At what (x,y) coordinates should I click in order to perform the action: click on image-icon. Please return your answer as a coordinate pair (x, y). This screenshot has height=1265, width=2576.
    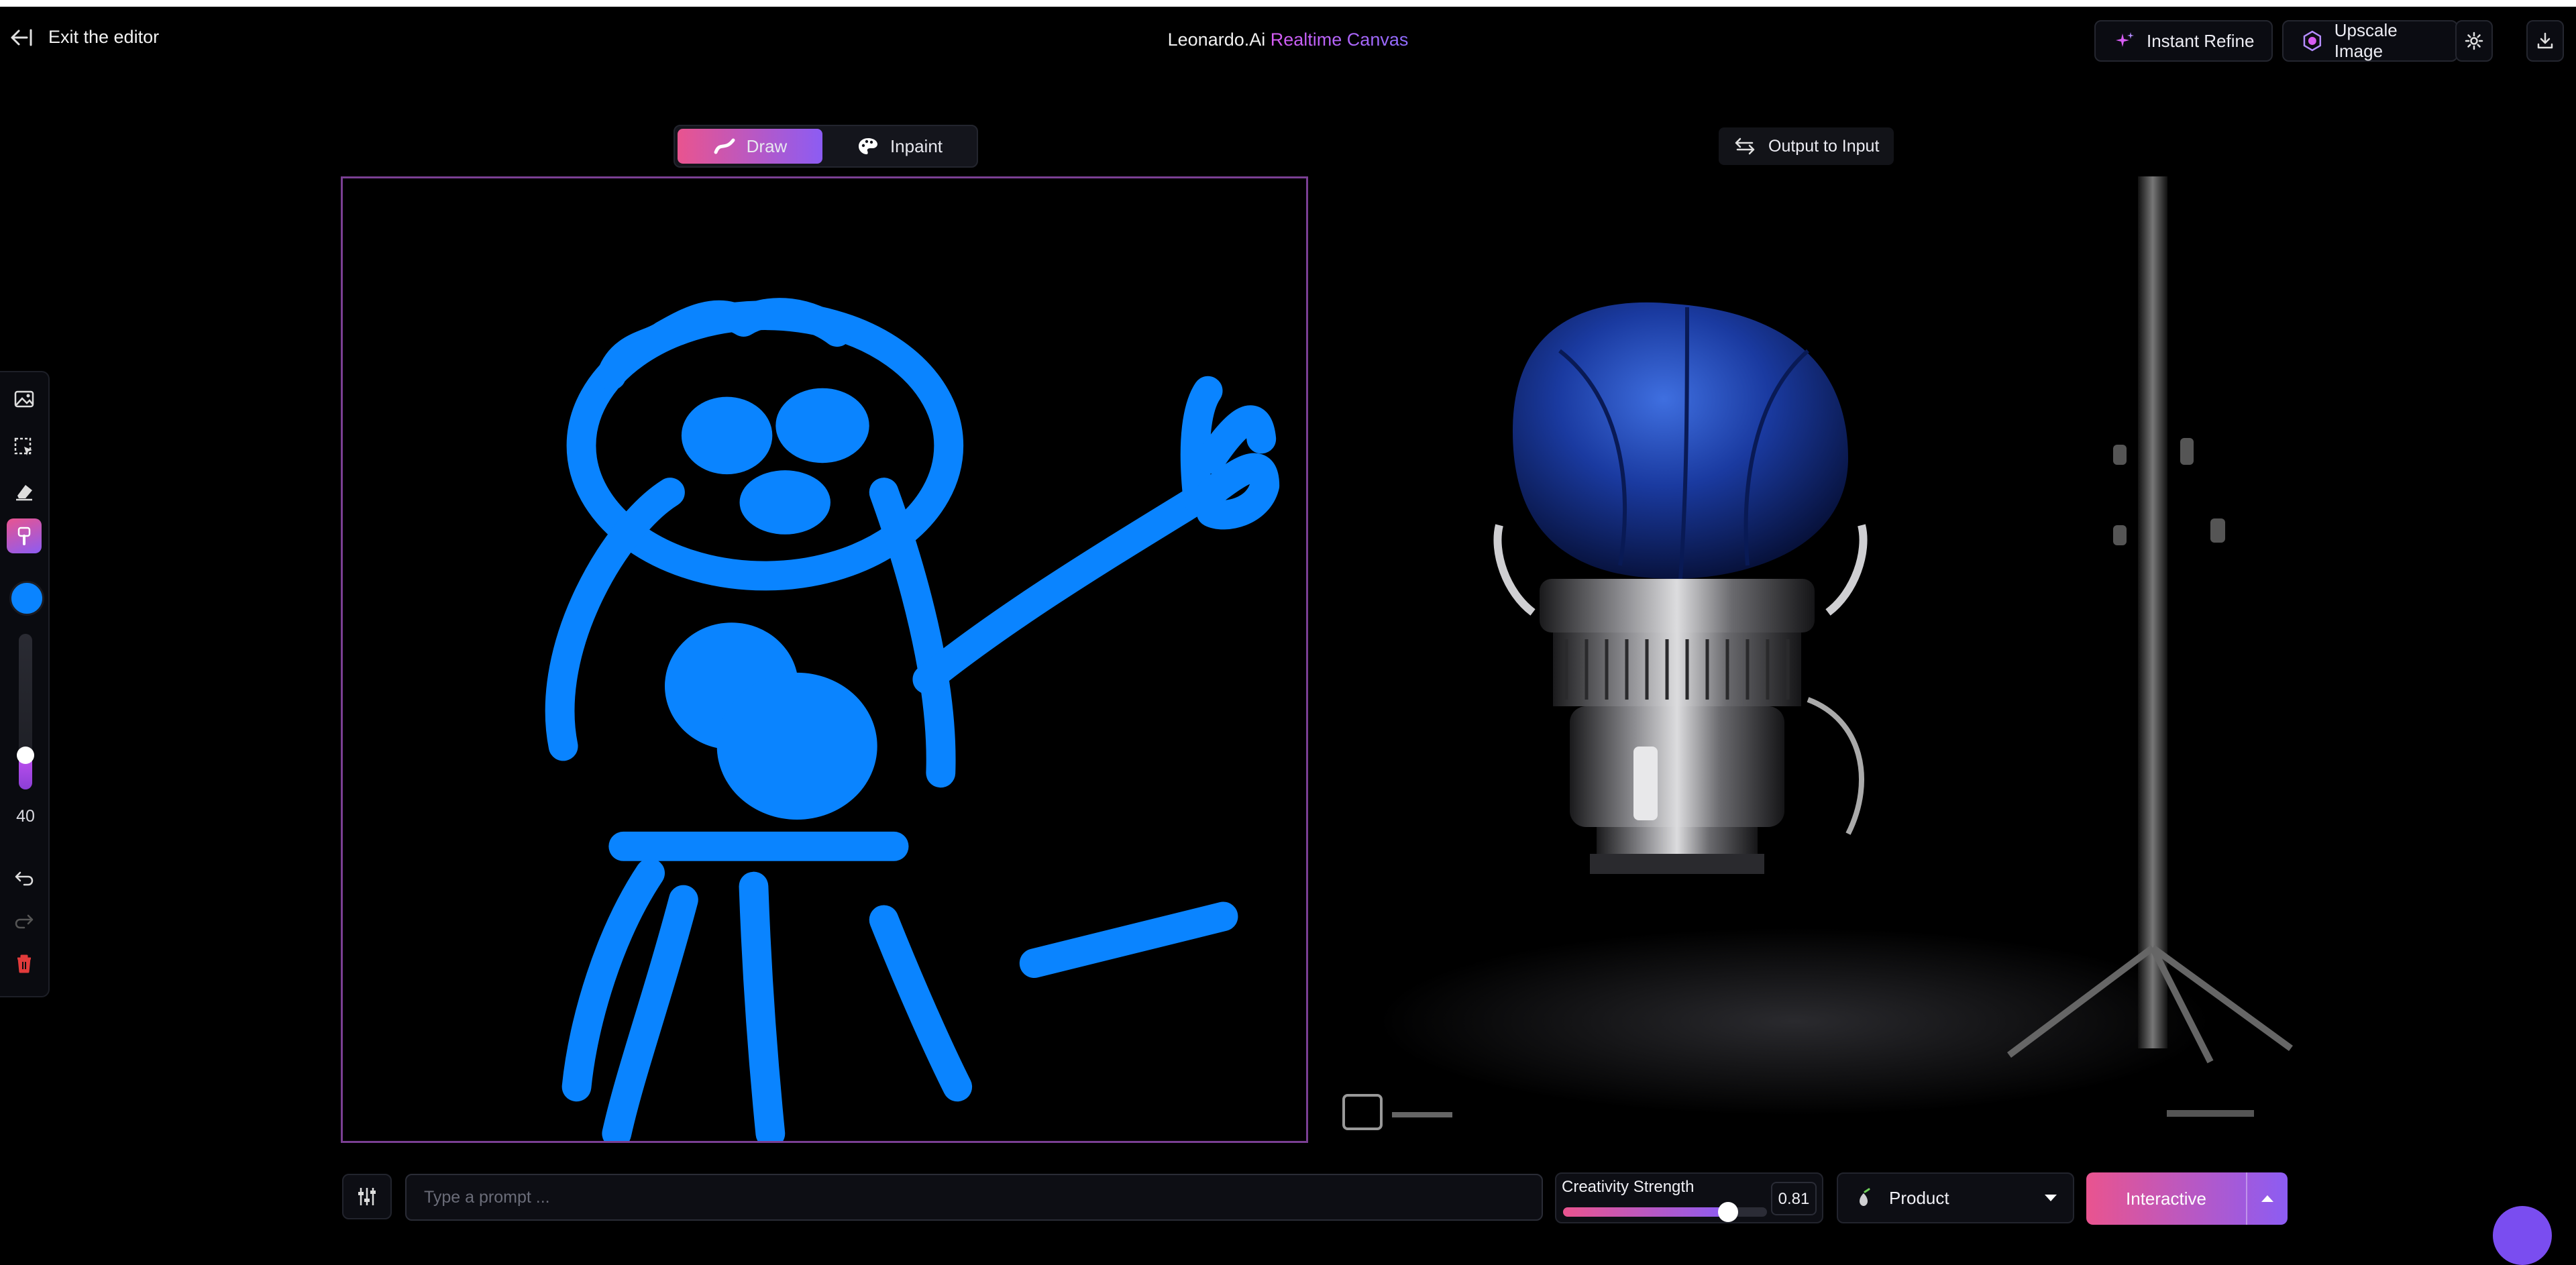
    Looking at the image, I should click on (24, 399).